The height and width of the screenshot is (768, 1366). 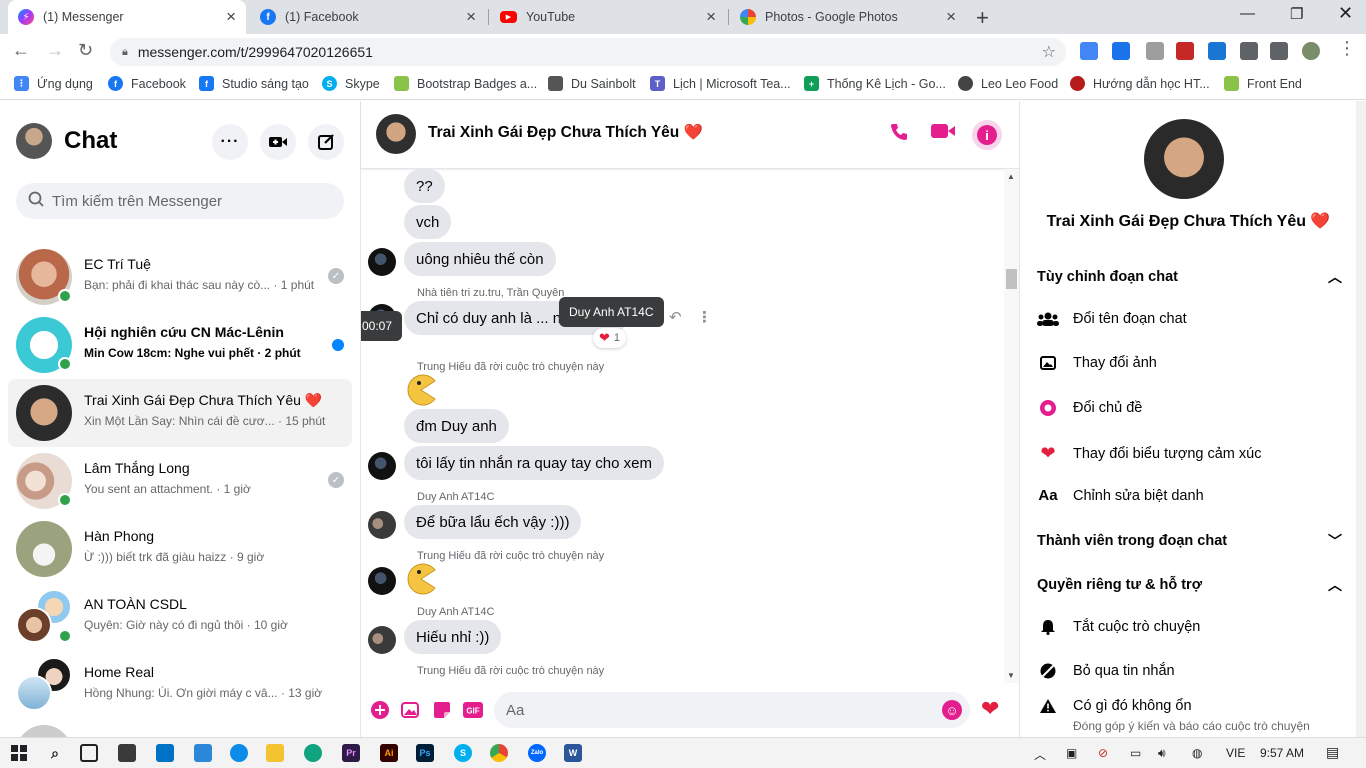 I want to click on emoji-picker-icon: ☺, so click(x=952, y=710).